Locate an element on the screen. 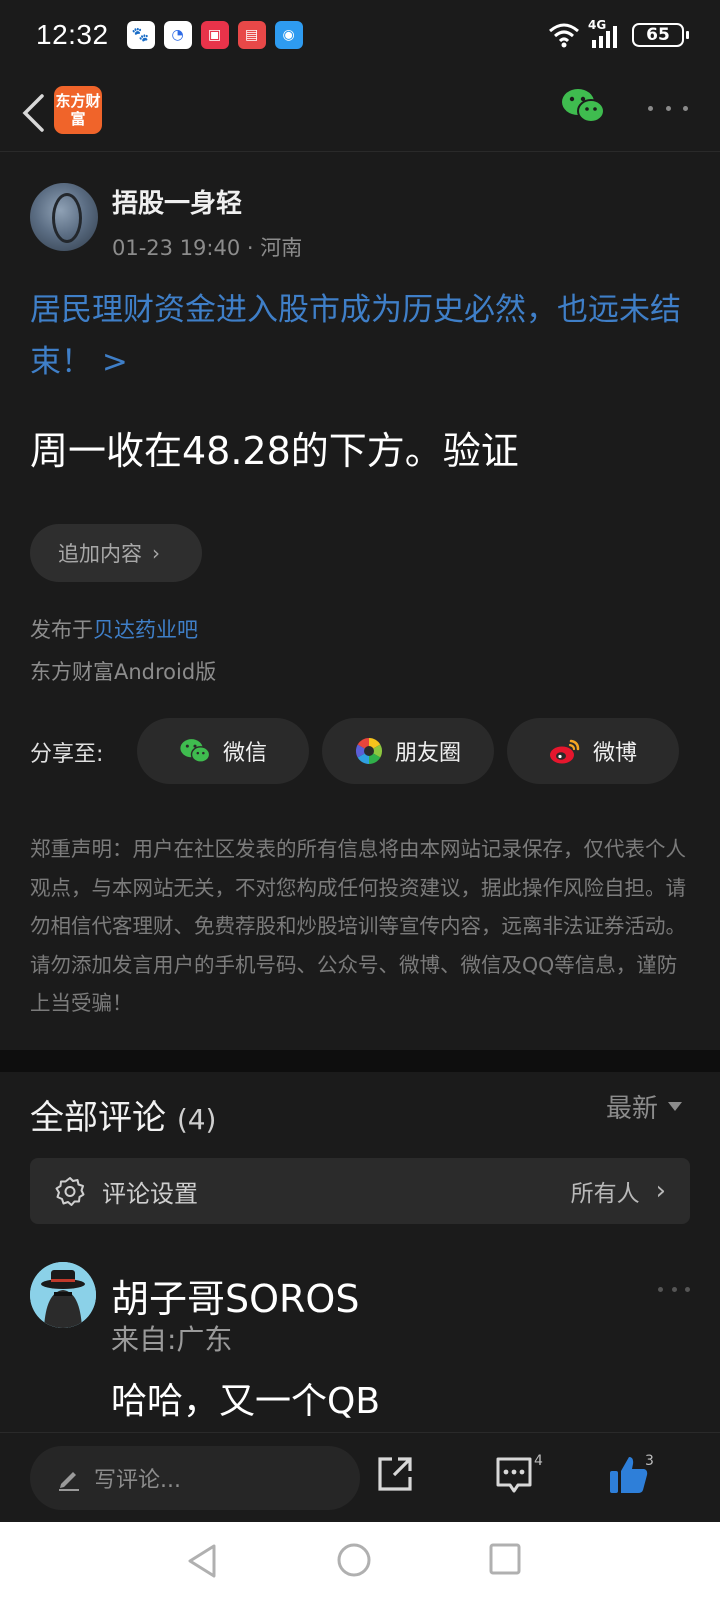 The image size is (720, 1600). post-datetime: 01-23 19:40 is located at coordinates (176, 248).